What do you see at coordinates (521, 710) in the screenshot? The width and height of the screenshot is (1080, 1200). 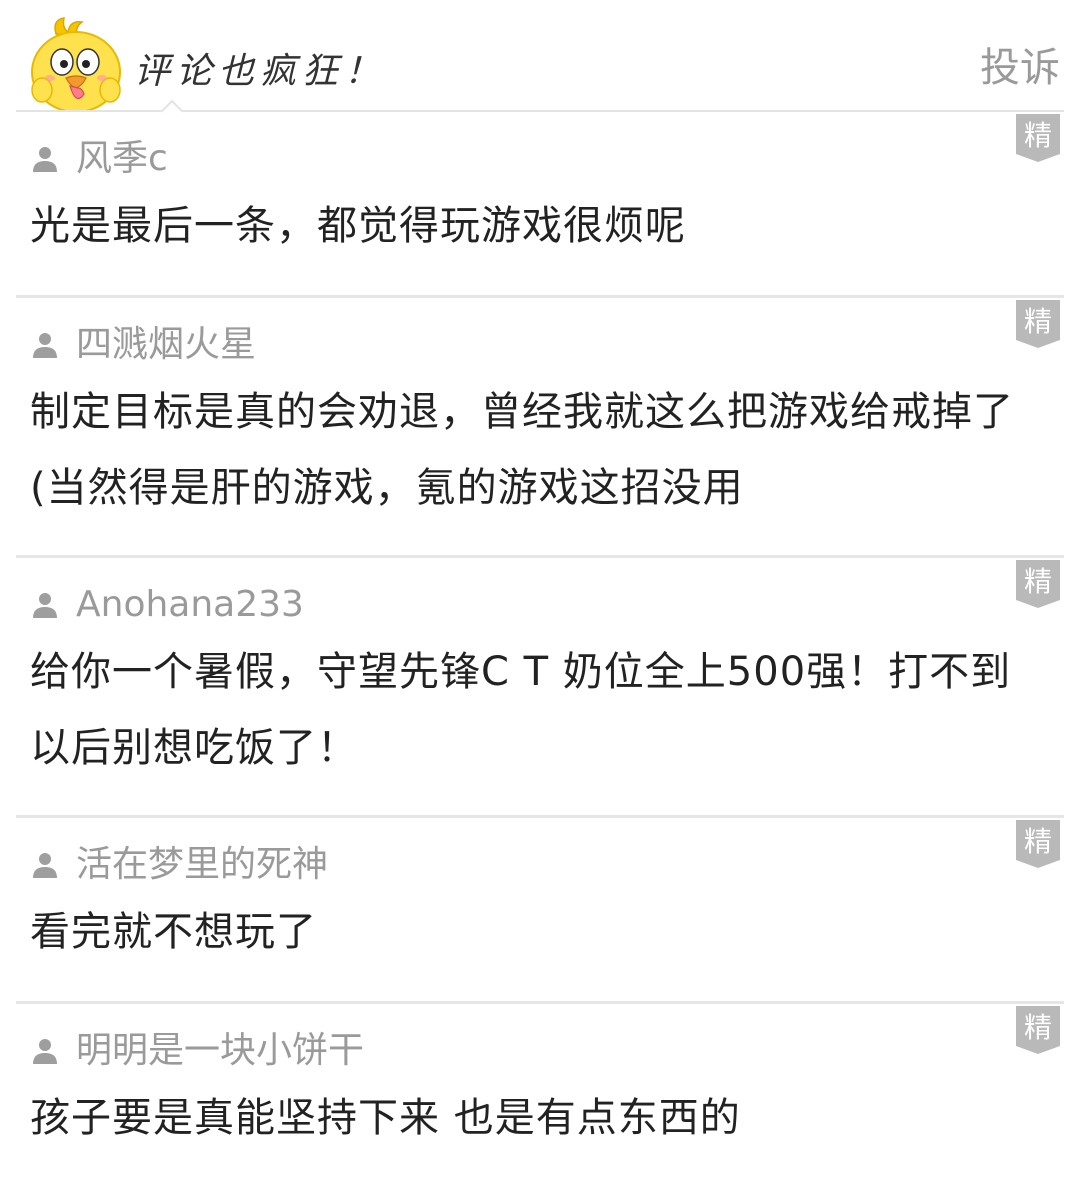 I see `comment-text: 给你一个暑假，守望先锋C T 奶位全上500强！打不到以后别想吃饭了！` at bounding box center [521, 710].